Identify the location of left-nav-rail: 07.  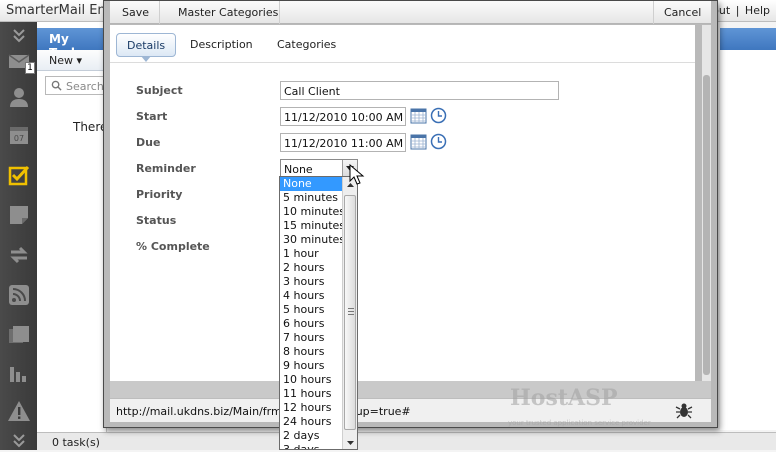
(18, 236).